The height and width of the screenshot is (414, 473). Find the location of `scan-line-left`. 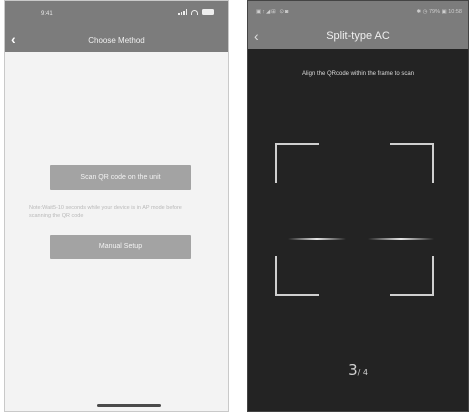

scan-line-left is located at coordinates (317, 239).